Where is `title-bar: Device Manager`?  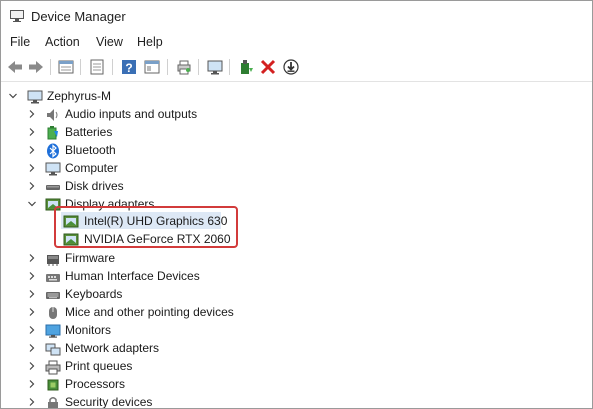
title-bar: Device Manager is located at coordinates (296, 17).